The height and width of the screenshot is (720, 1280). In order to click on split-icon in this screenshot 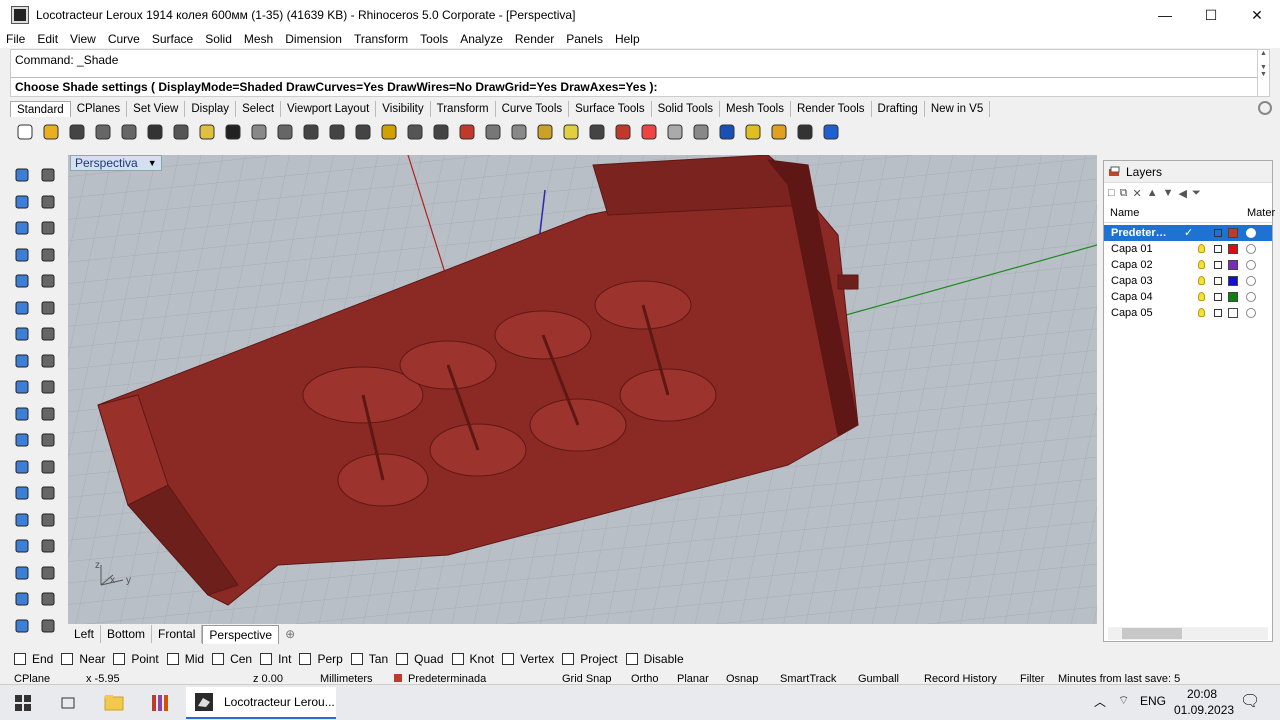, I will do `click(48, 440)`.